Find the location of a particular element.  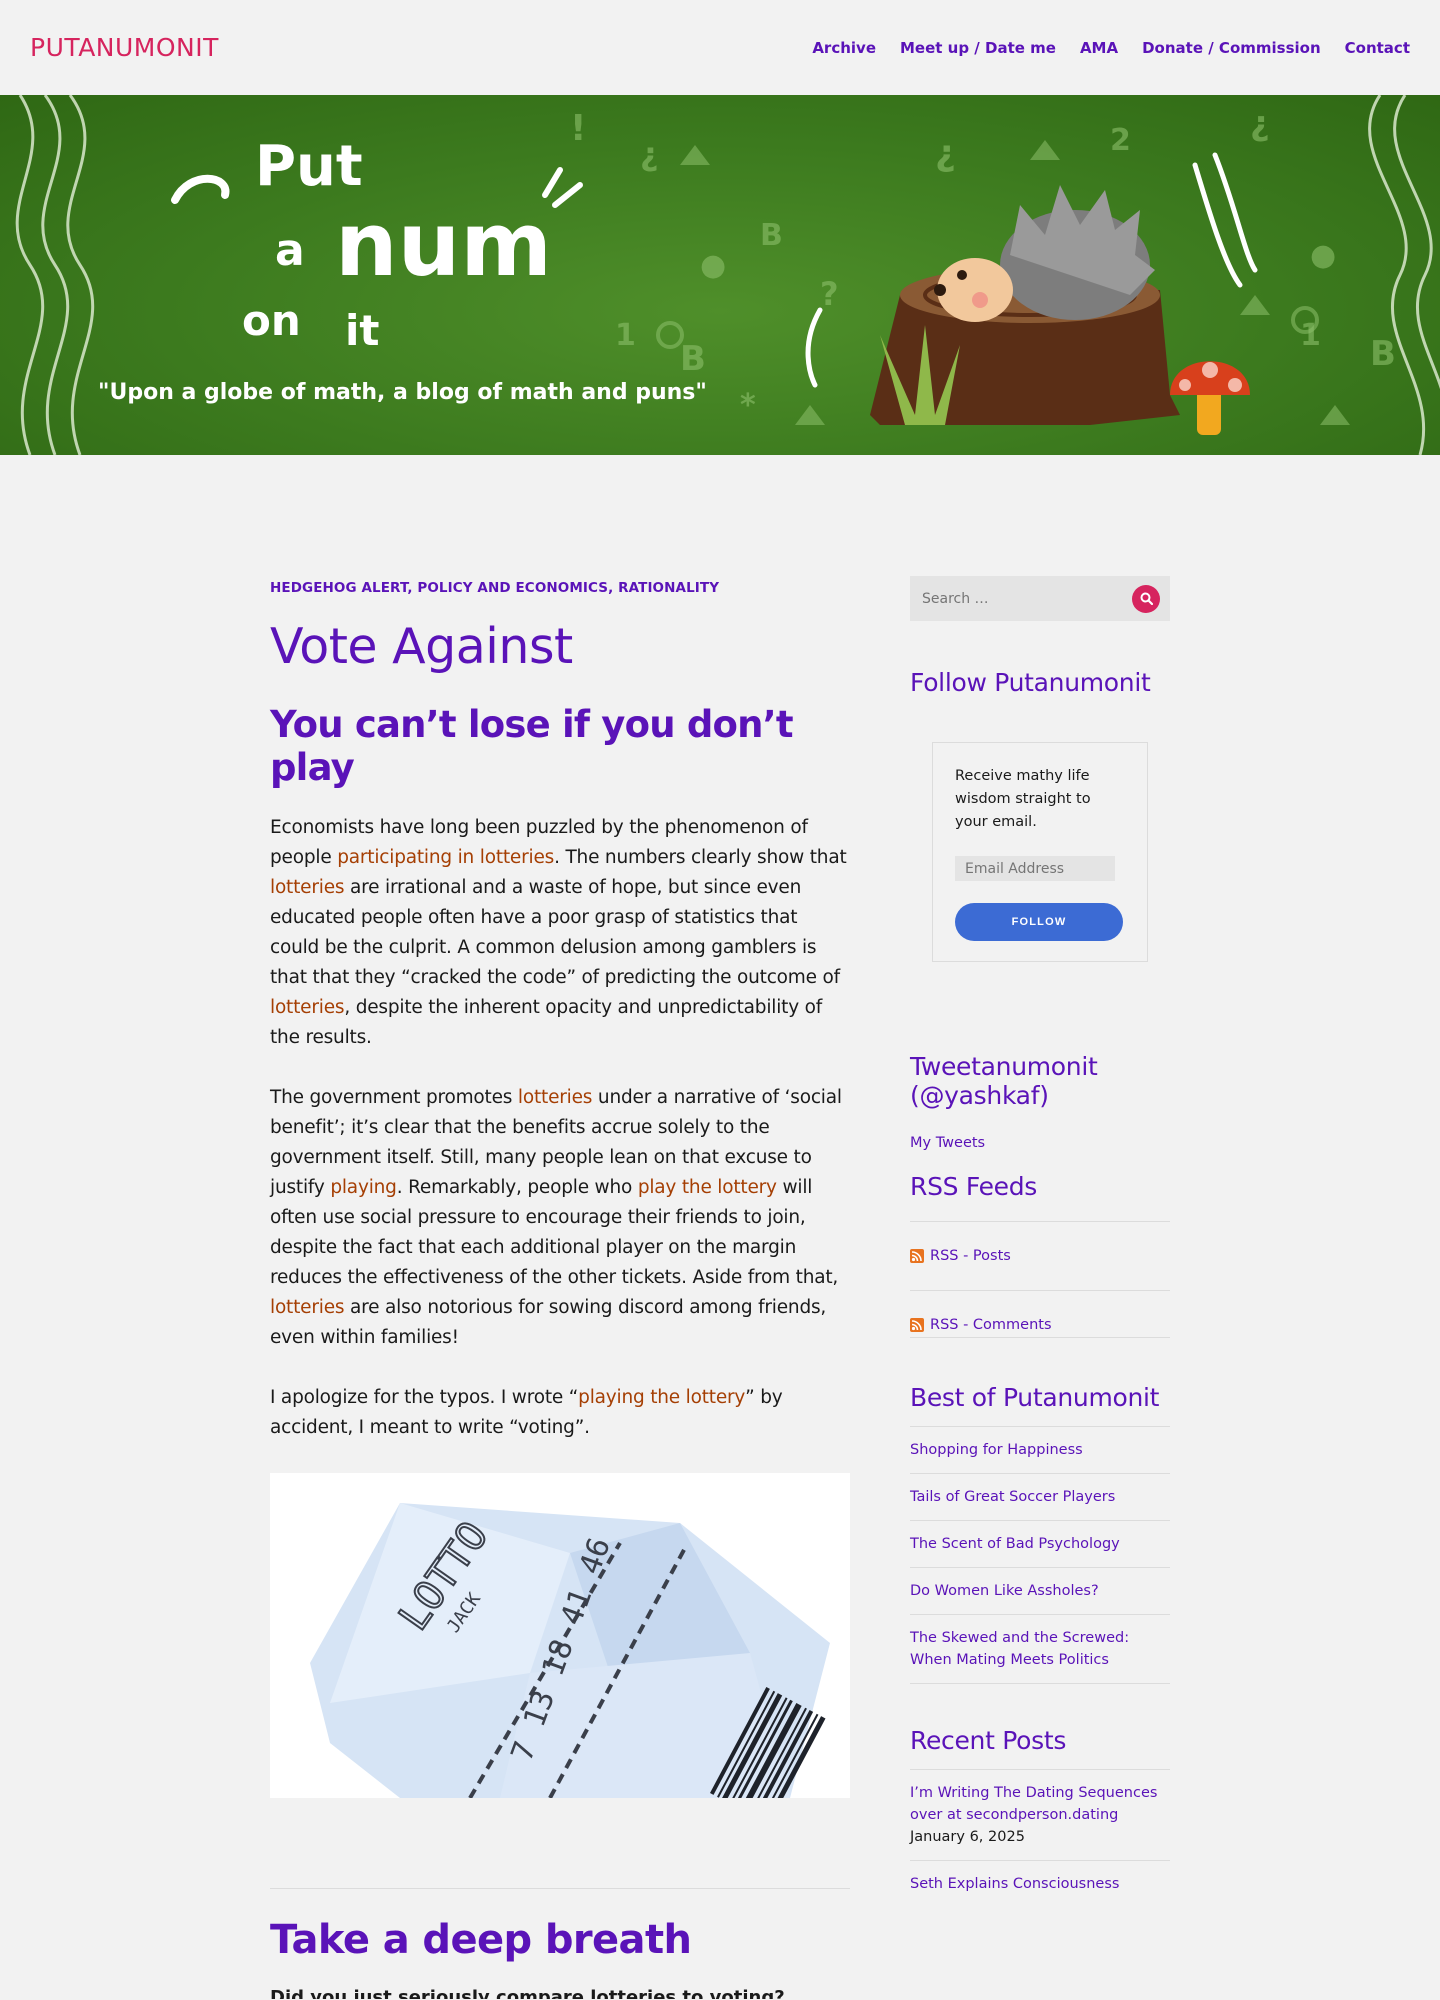

link-playing-the-lottery: playing the lottery is located at coordinates (661, 1397).